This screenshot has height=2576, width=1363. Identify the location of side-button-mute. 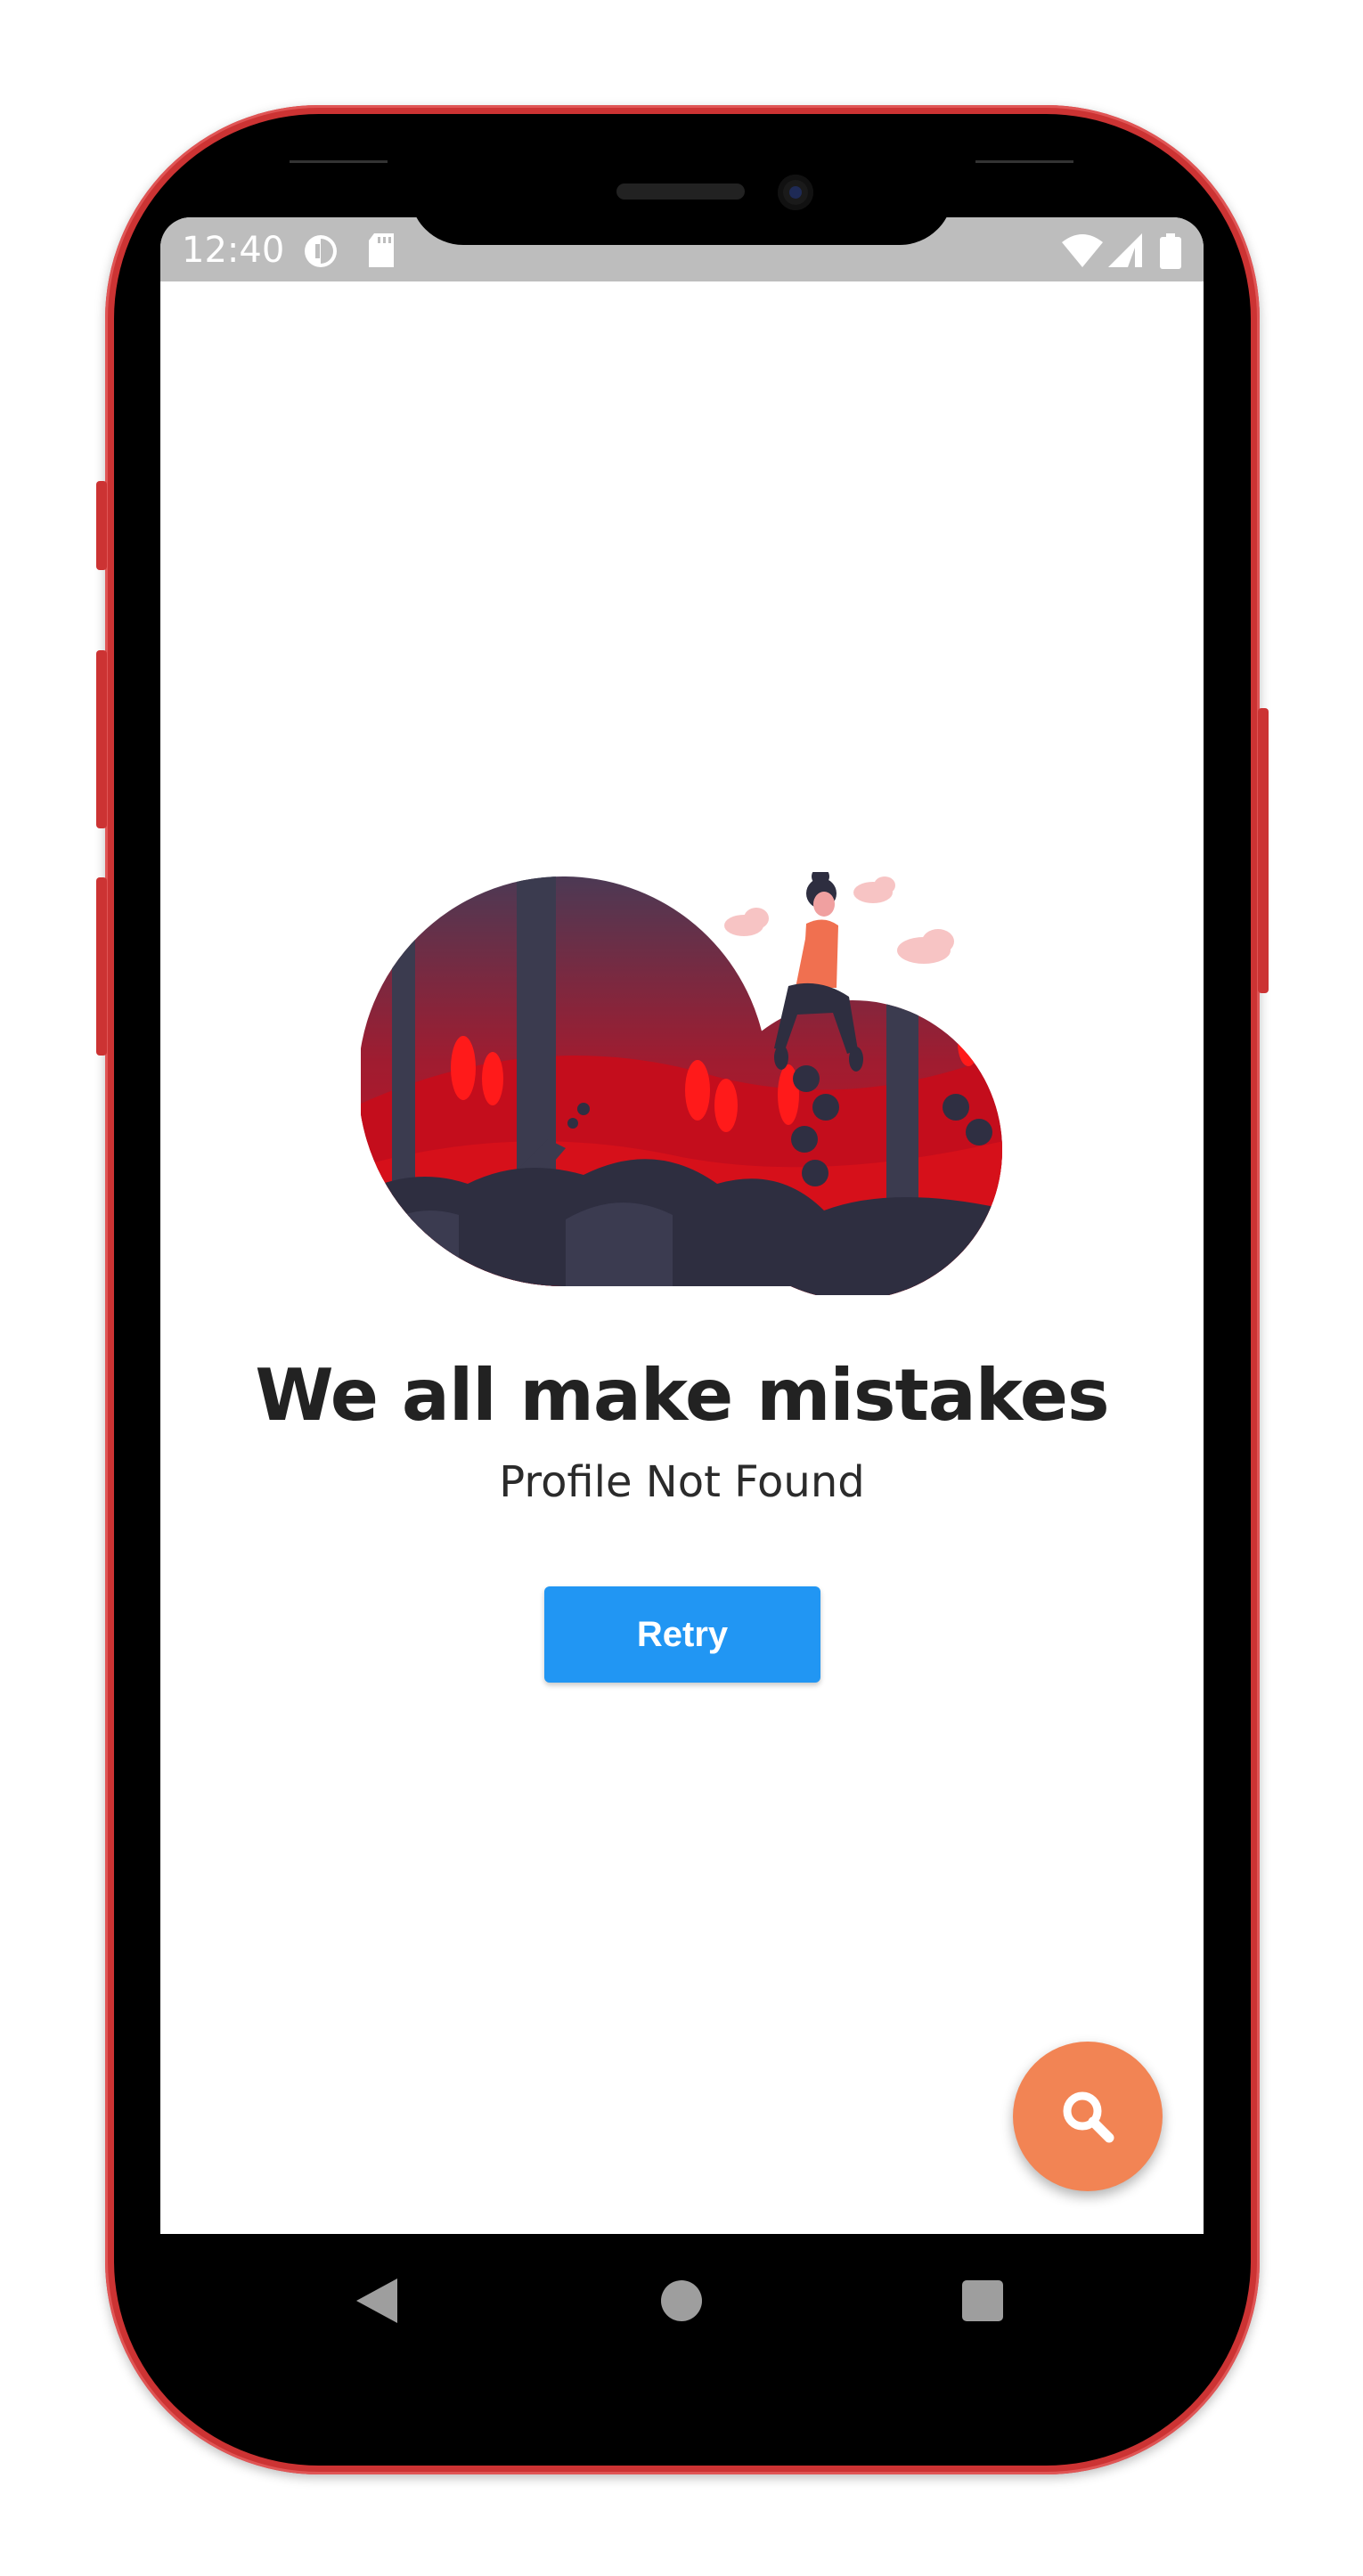
(101, 526).